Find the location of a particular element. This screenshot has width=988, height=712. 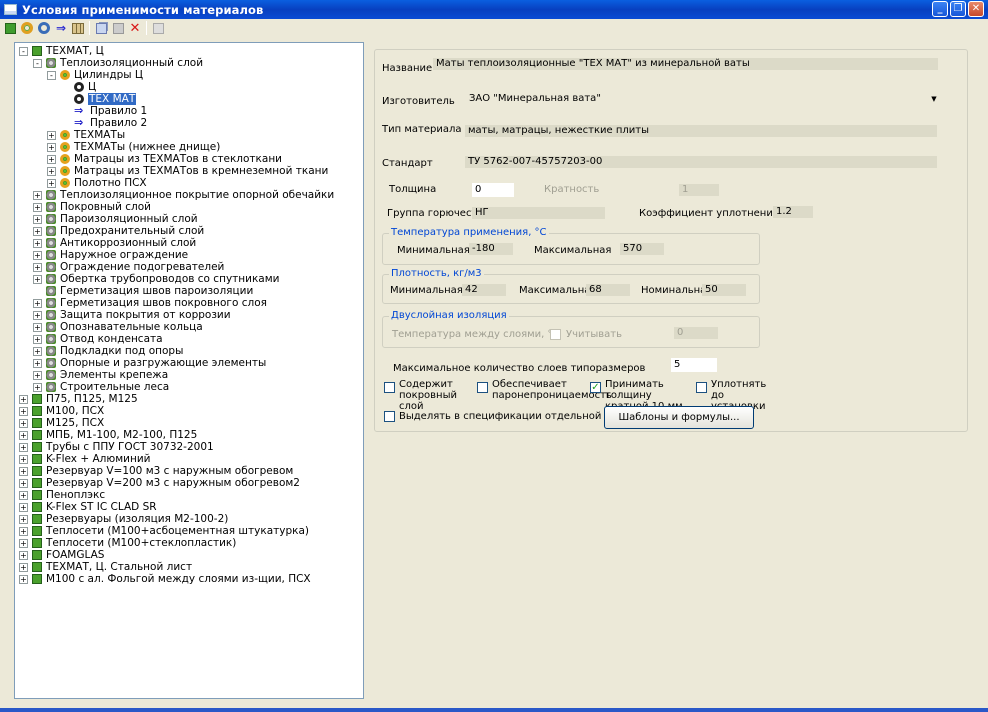

tree-node: Герметизация швов покровного слоя is located at coordinates (156, 303).